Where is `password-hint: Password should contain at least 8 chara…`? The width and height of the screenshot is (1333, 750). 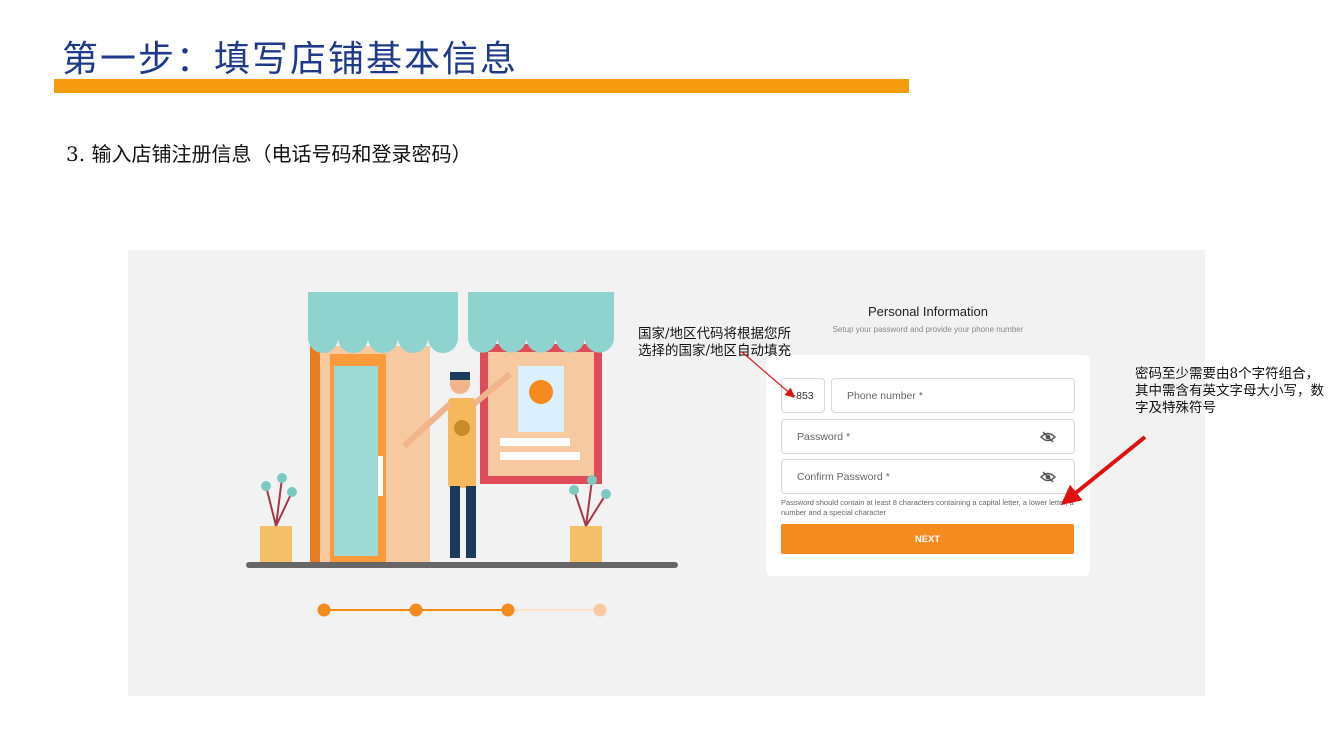
password-hint: Password should contain at least 8 chara… is located at coordinates (927, 507).